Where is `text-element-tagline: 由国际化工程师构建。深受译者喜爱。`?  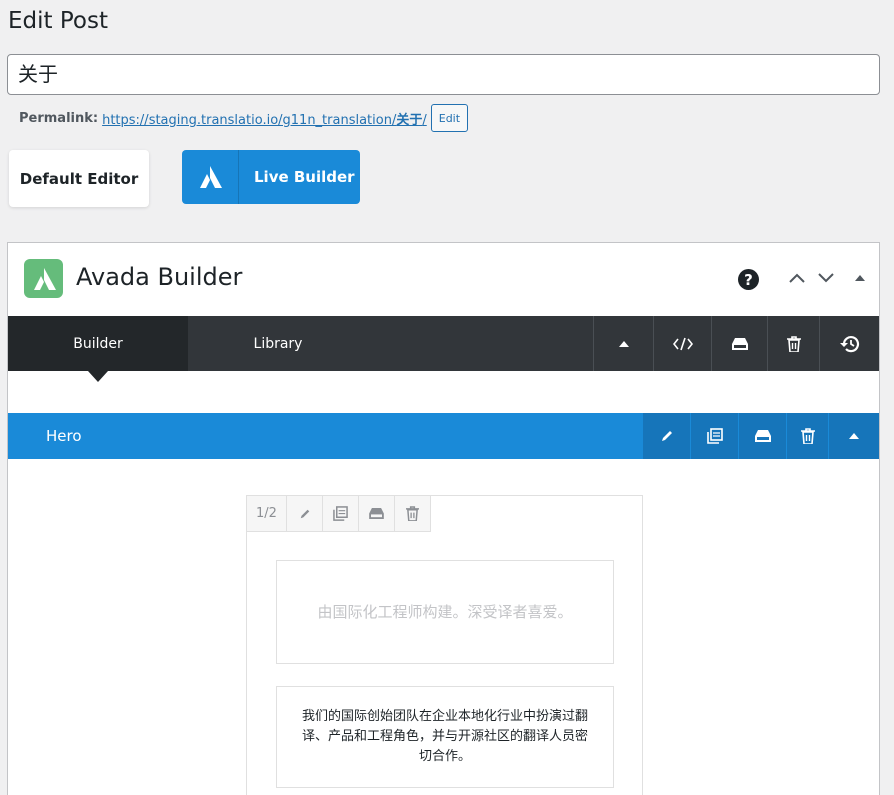 text-element-tagline: 由国际化工程师构建。深受译者喜爱。 is located at coordinates (445, 612).